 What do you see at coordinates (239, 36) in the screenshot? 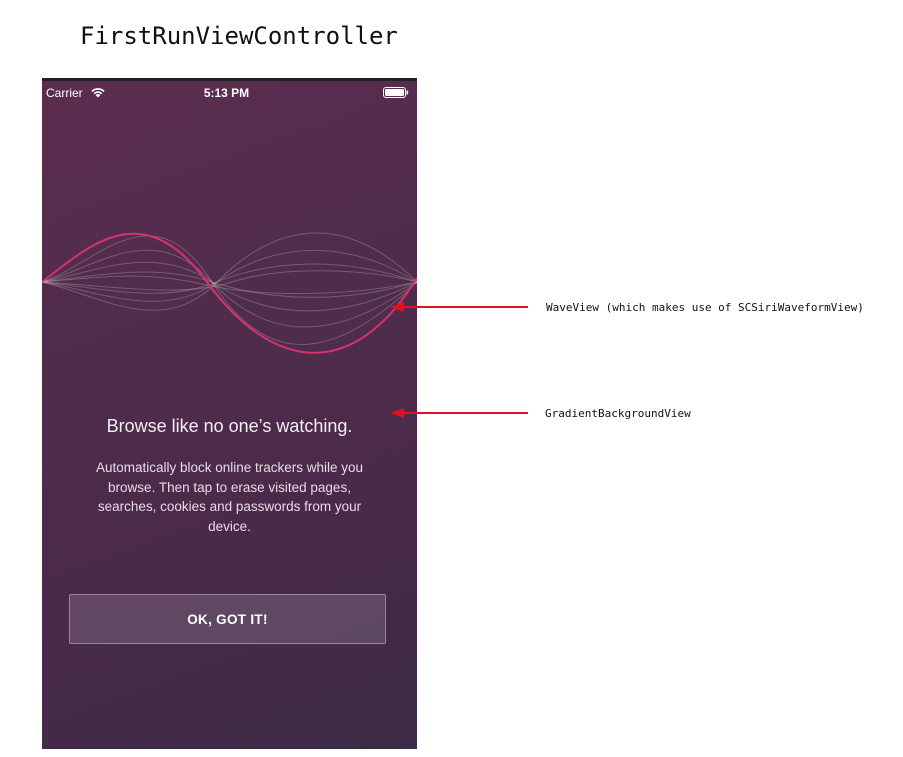
I see `page-title: FirstRunViewController` at bounding box center [239, 36].